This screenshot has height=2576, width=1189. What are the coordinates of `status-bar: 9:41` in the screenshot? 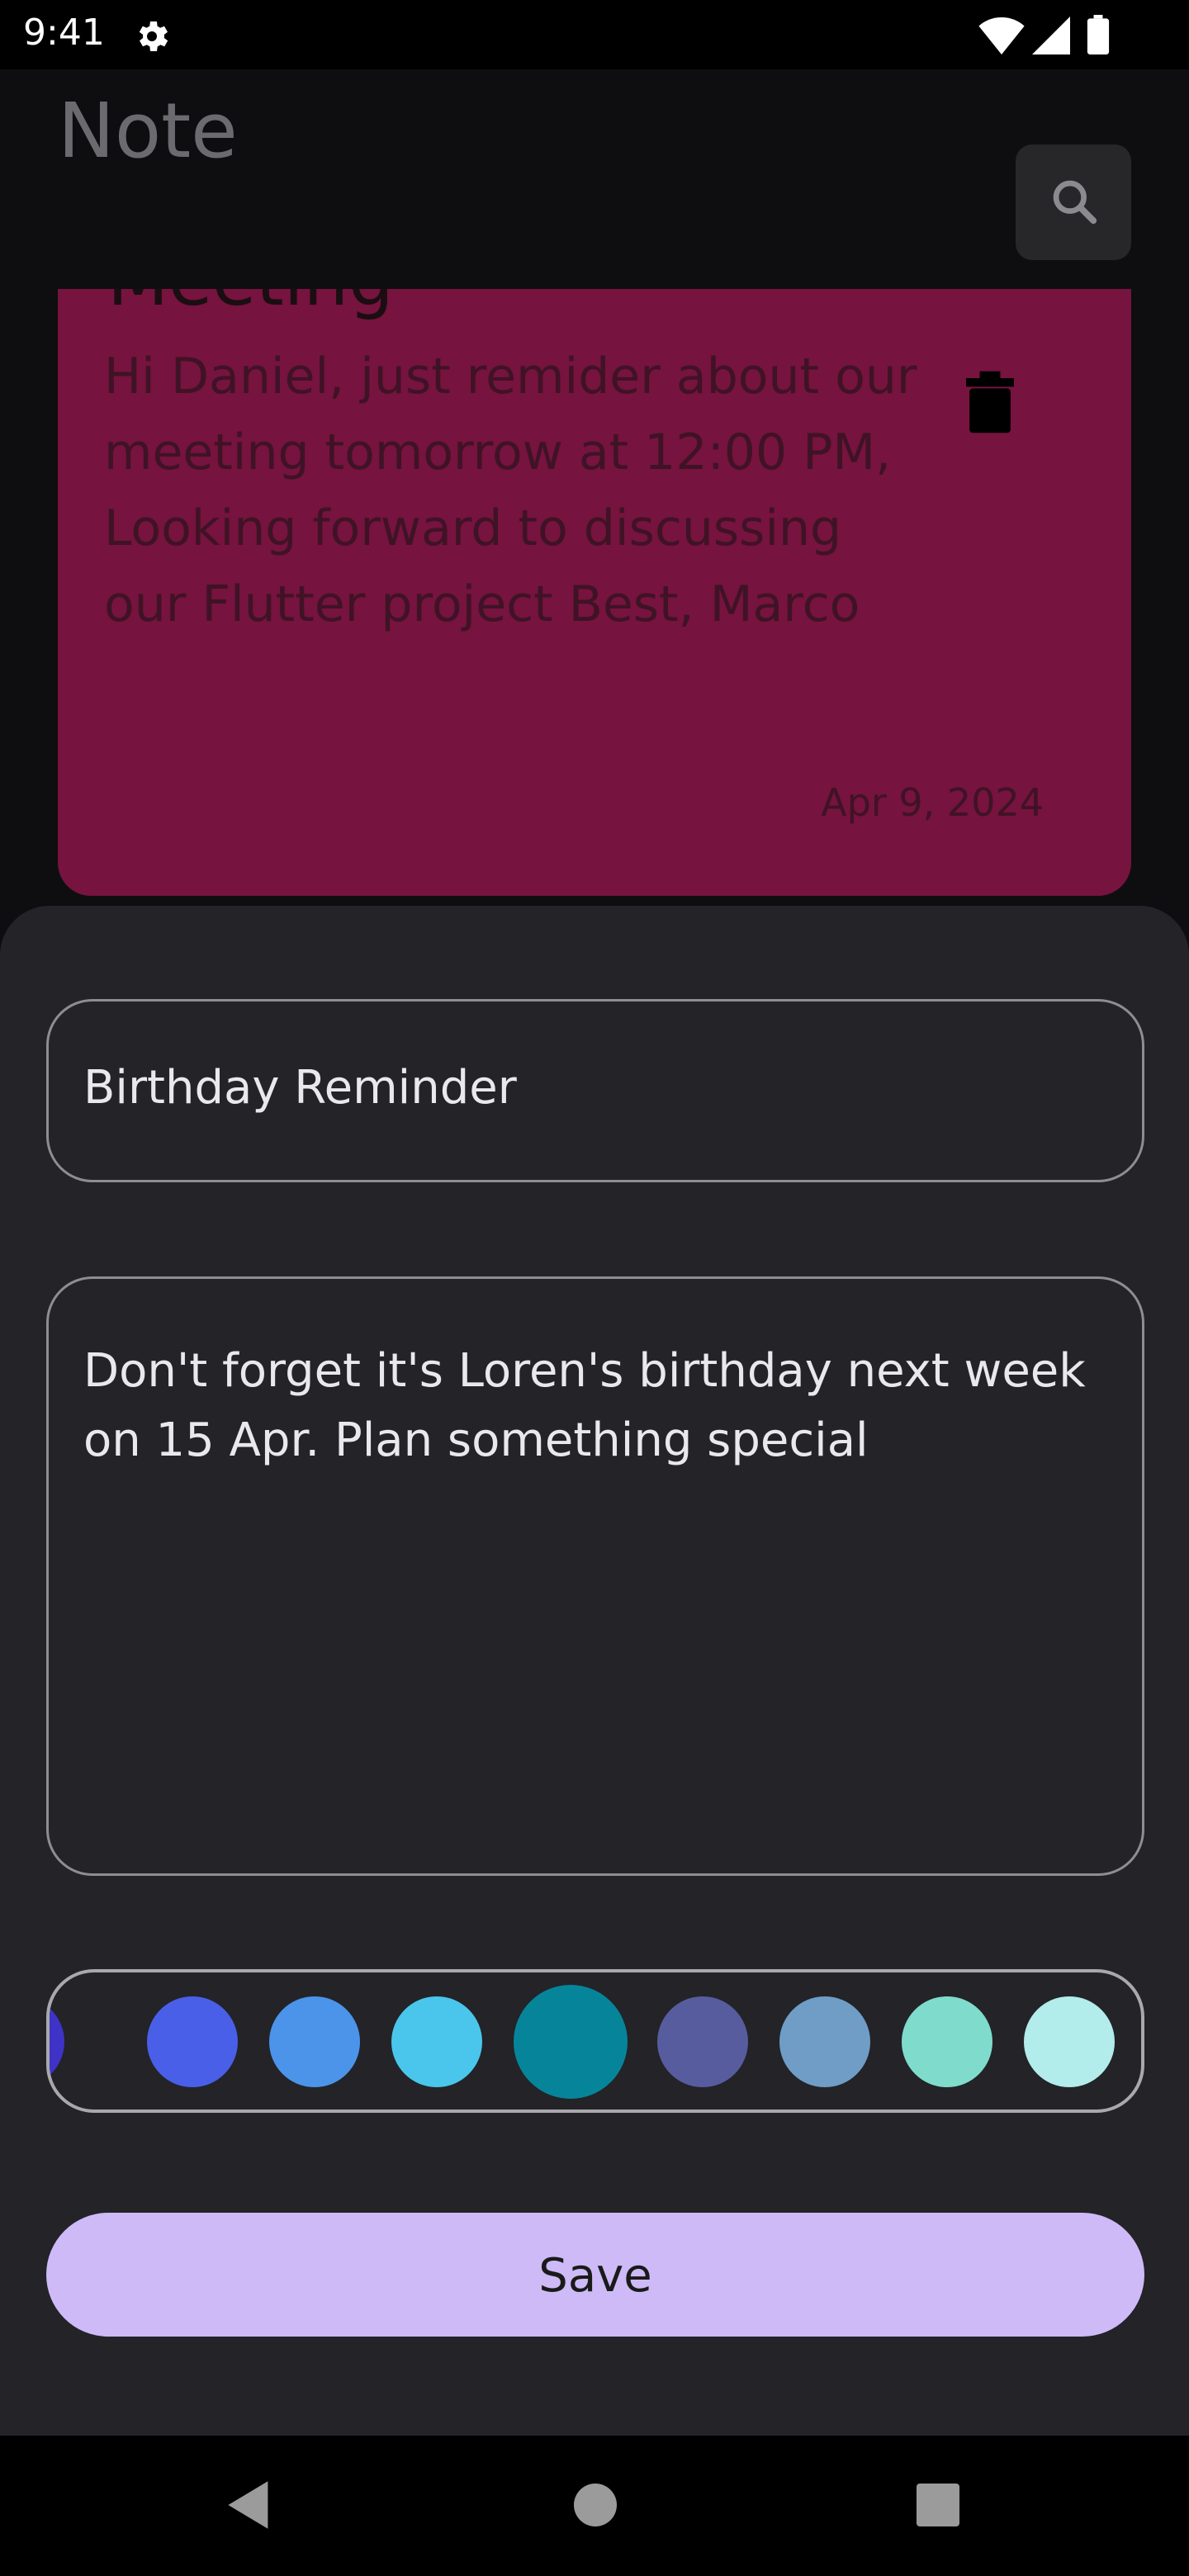 It's located at (594, 34).